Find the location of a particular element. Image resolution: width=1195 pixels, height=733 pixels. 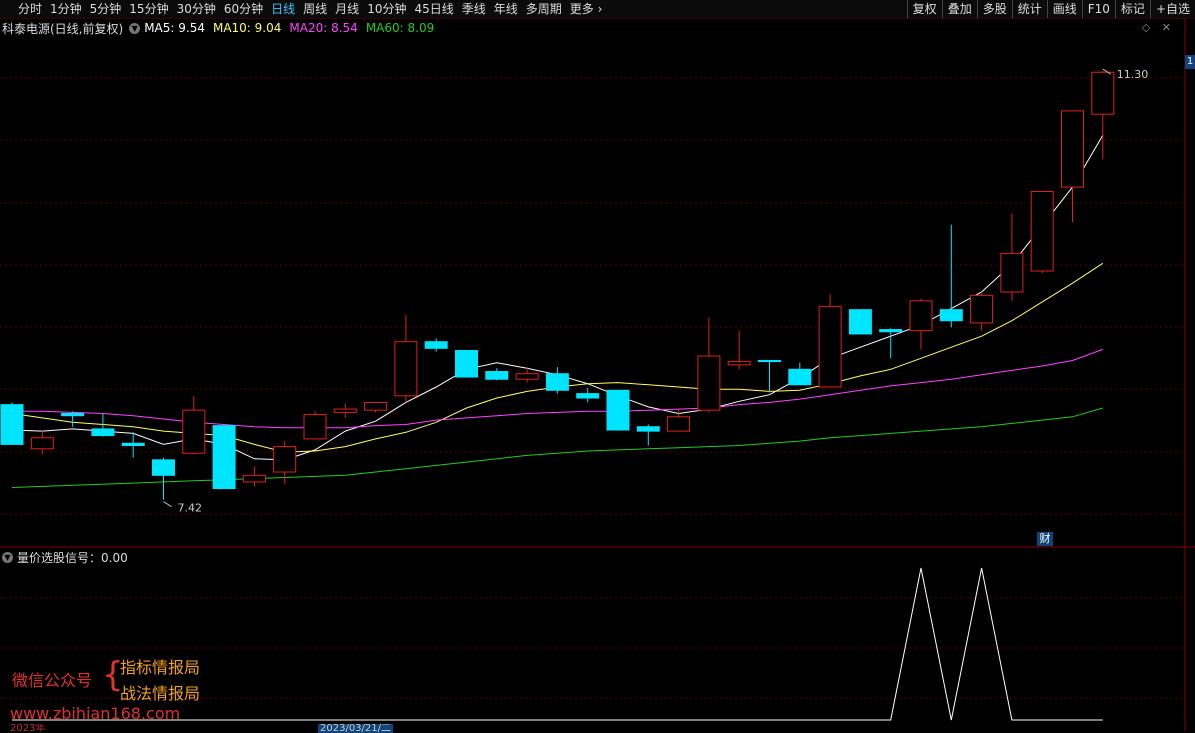

toolbar-button-6: 标记 is located at coordinates (1132, 9).